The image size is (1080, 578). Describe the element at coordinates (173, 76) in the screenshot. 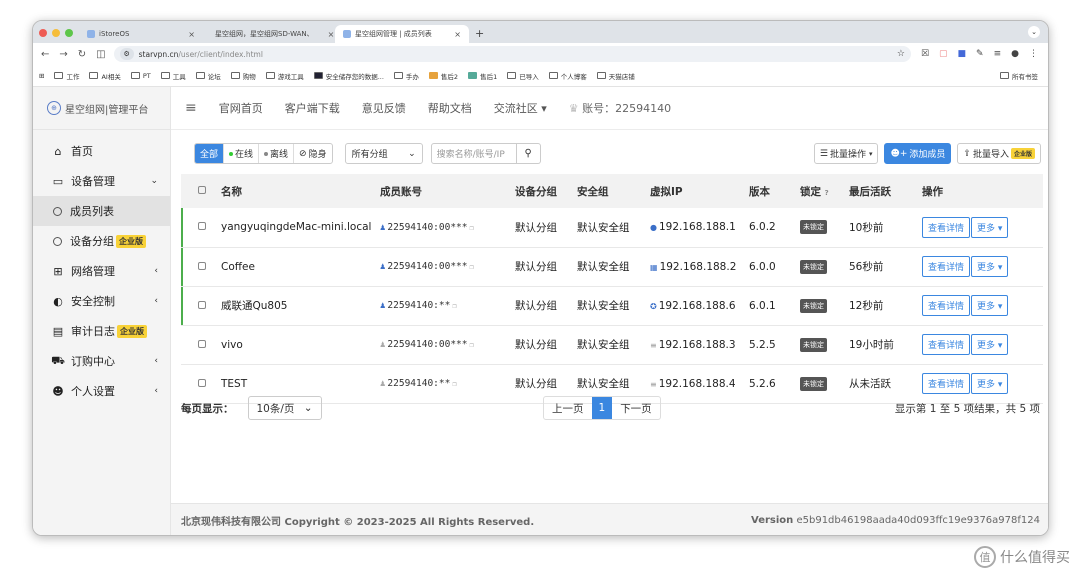

I see `bookmark-item: 工具` at that location.